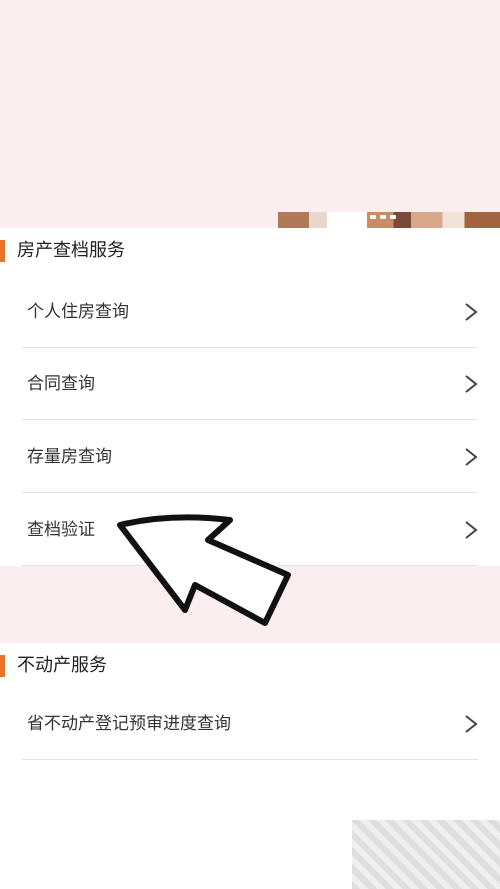 Image resolution: width=500 pixels, height=889 pixels. What do you see at coordinates (78, 312) in the screenshot?
I see `list-item-label: 个人住房查询` at bounding box center [78, 312].